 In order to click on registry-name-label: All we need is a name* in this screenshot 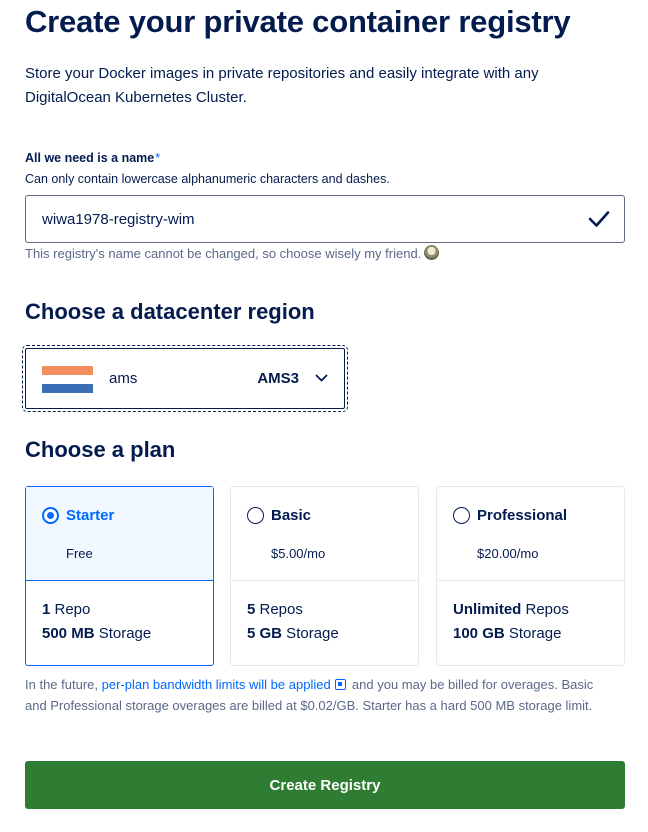, I will do `click(92, 158)`.